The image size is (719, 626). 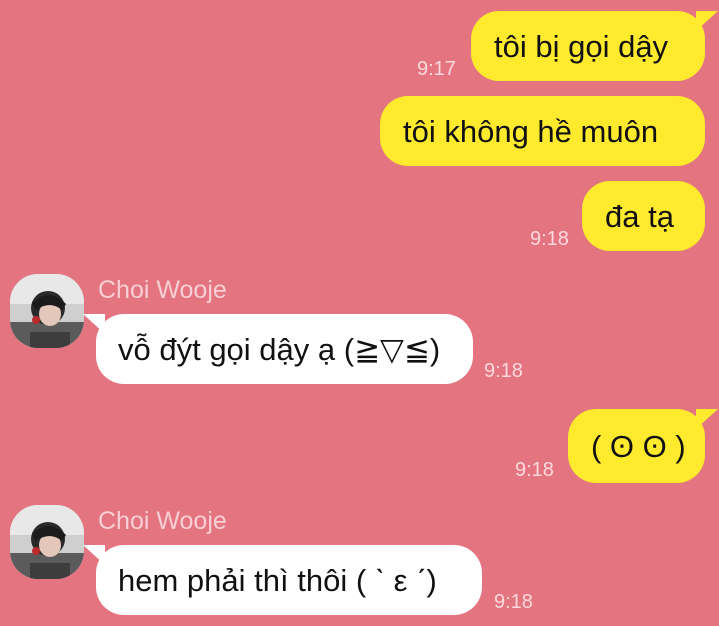 What do you see at coordinates (436, 69) in the screenshot?
I see `message-timestamp: 9:17` at bounding box center [436, 69].